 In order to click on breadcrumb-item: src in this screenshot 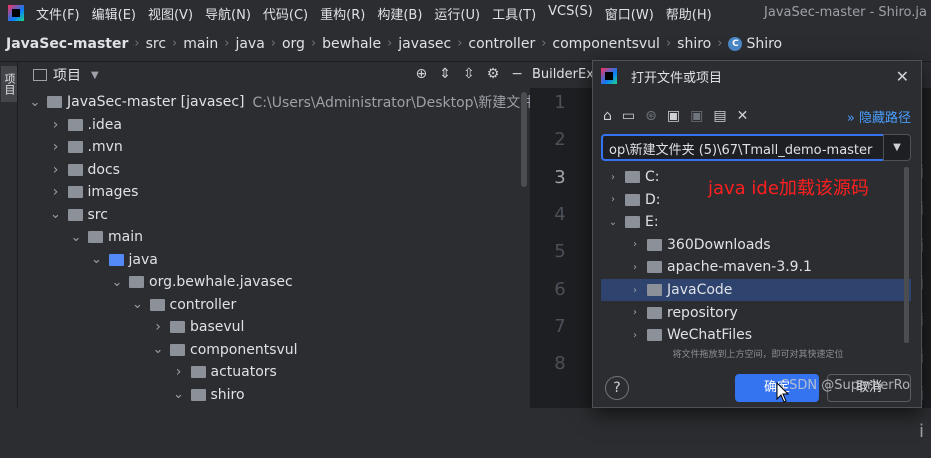, I will do `click(156, 44)`.